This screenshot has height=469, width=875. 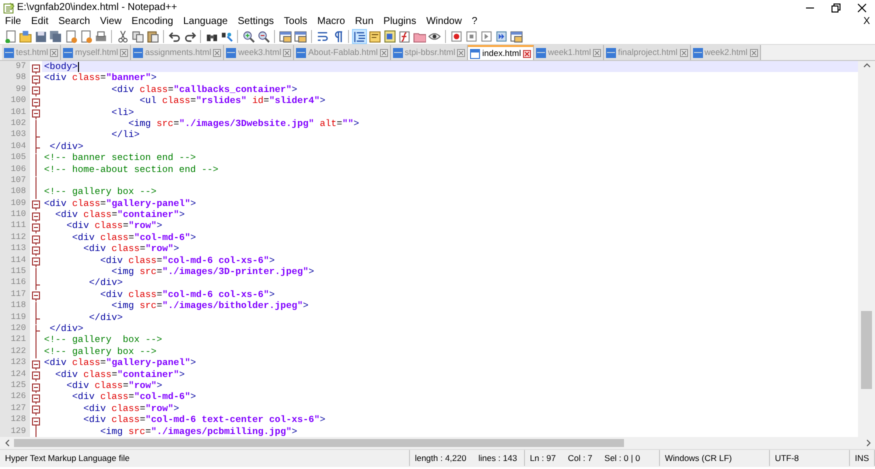 I want to click on line-number: 99, so click(x=20, y=90).